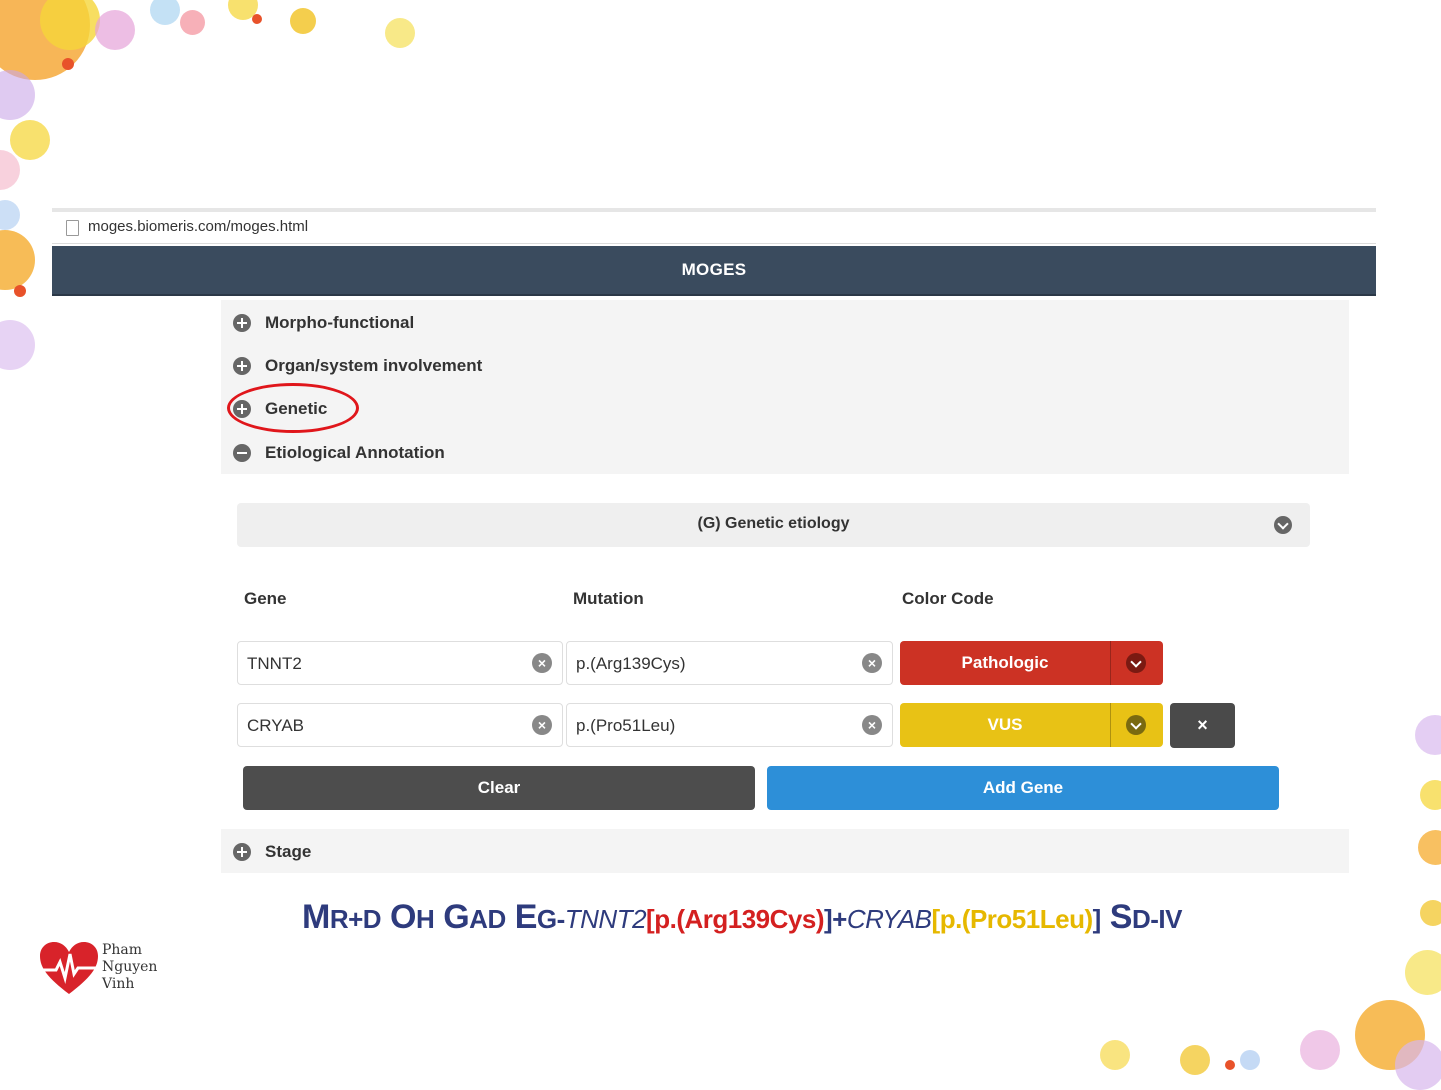 The width and height of the screenshot is (1441, 1090). Describe the element at coordinates (355, 452) in the screenshot. I see `accordion-label: Etiological Annotation` at that location.